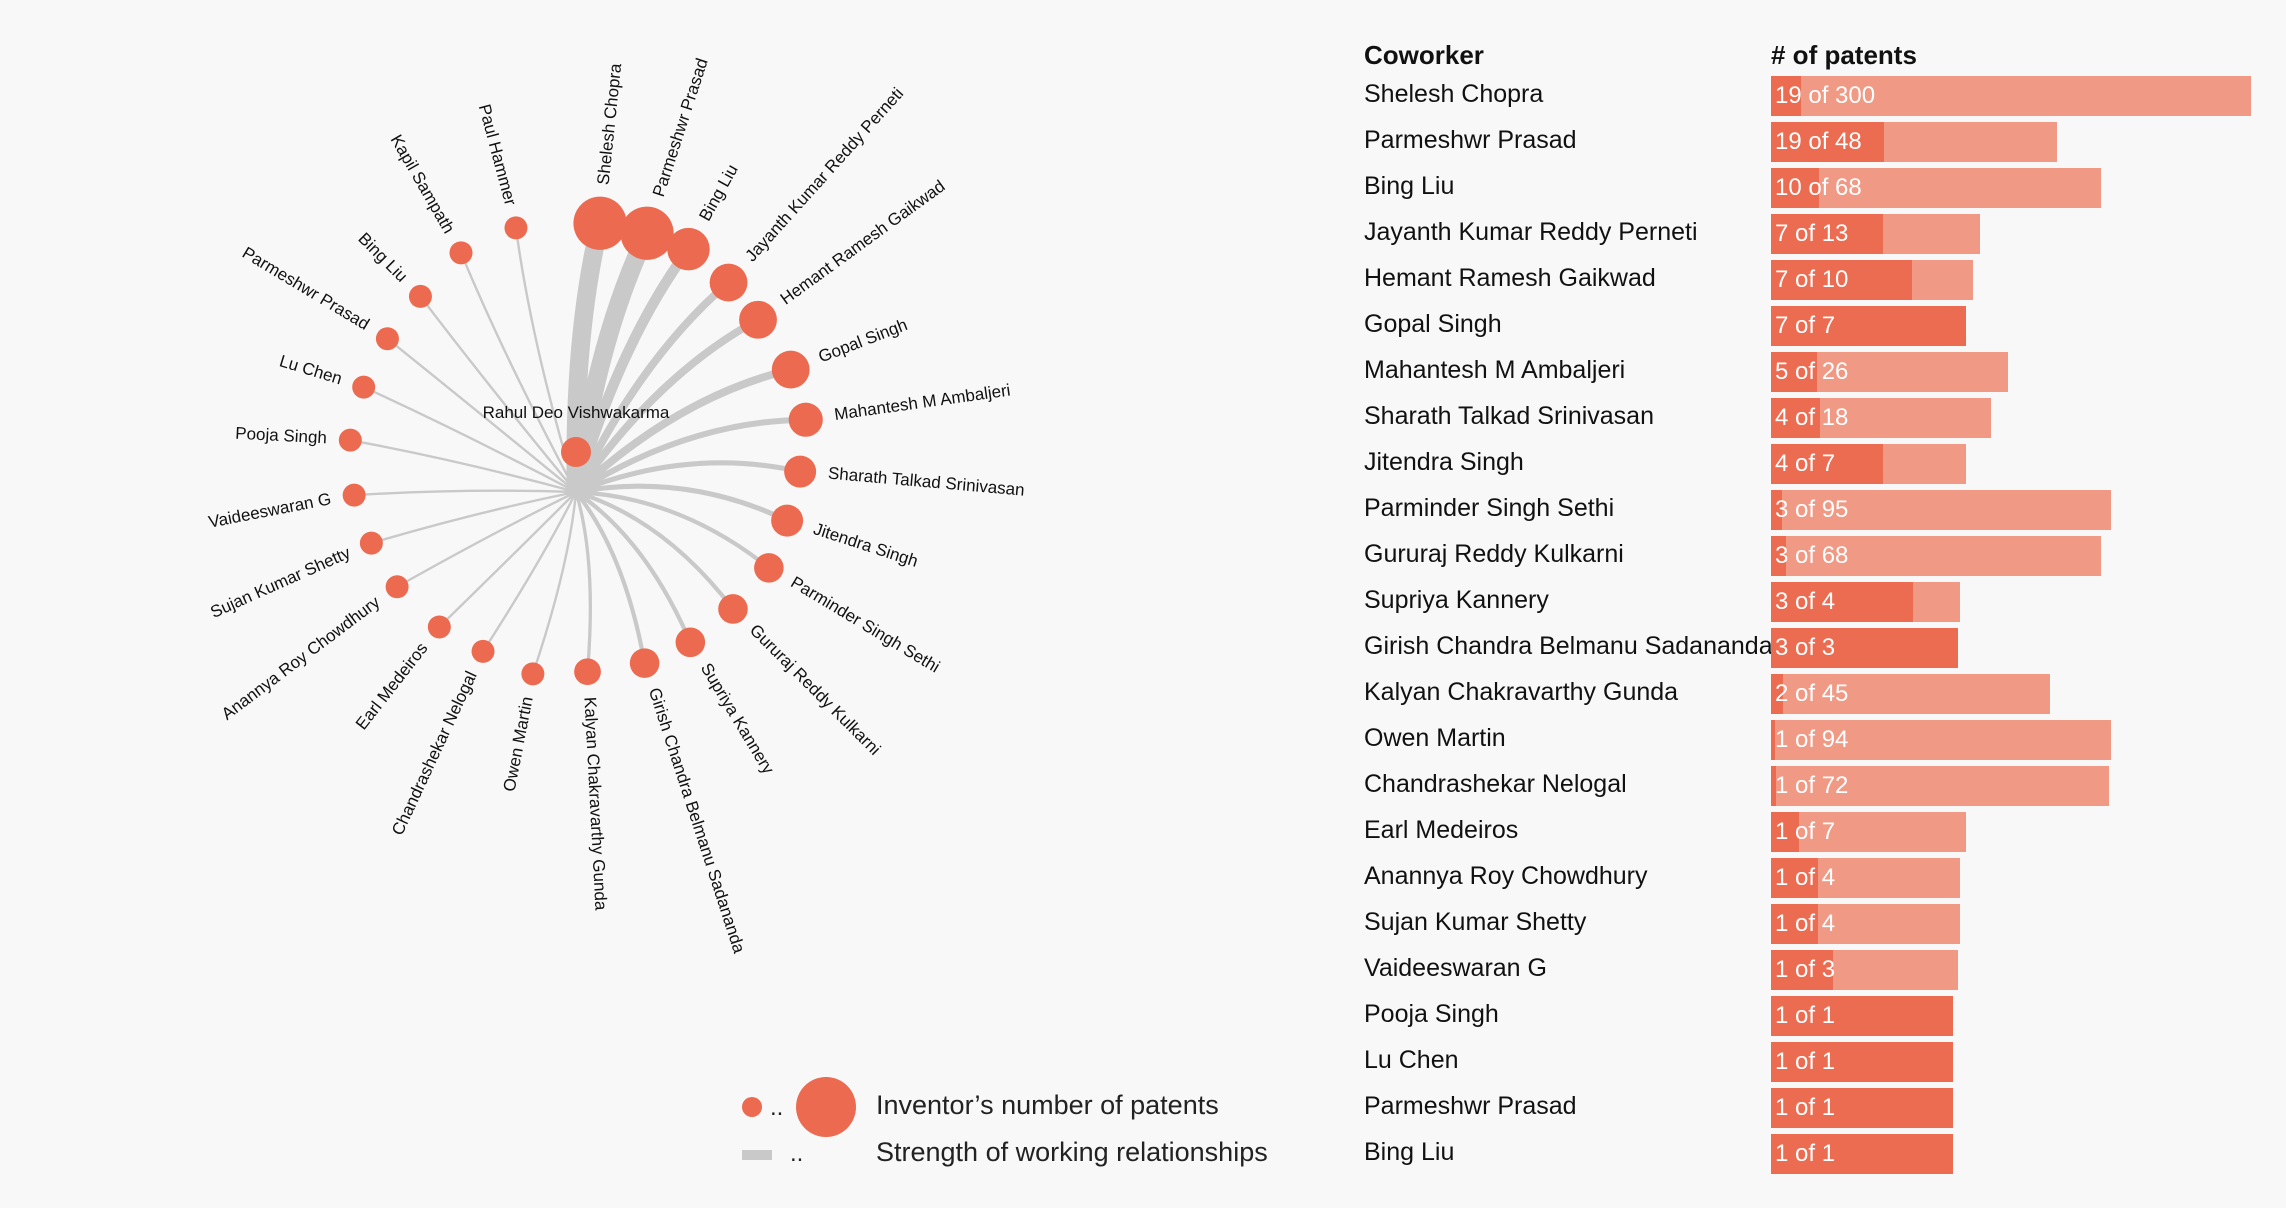 The width and height of the screenshot is (2286, 1208). What do you see at coordinates (610, 124) in the screenshot?
I see `node-label-0: Shelesh Chopra` at bounding box center [610, 124].